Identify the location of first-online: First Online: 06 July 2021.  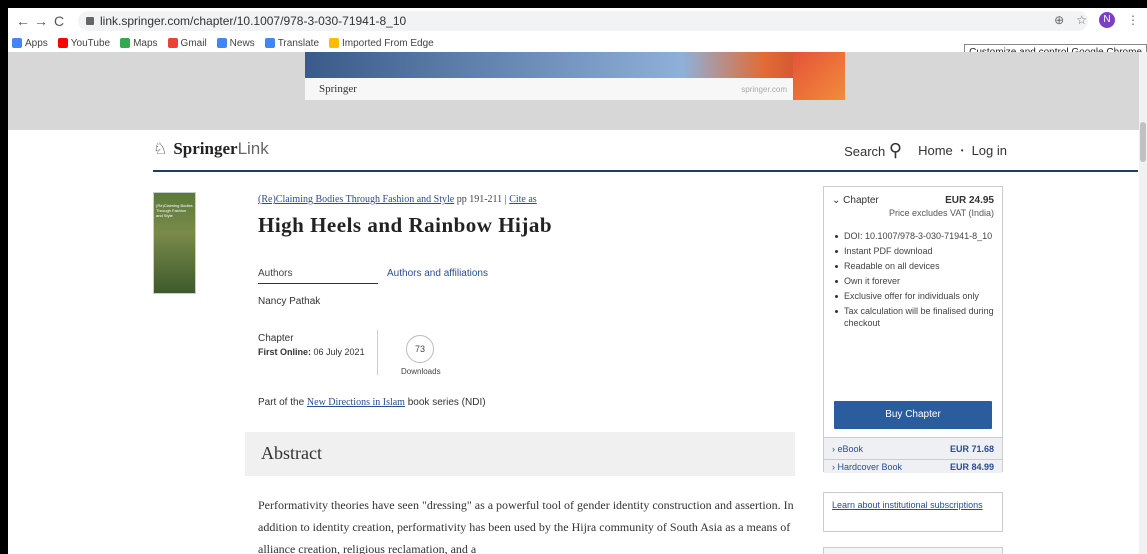
(311, 352).